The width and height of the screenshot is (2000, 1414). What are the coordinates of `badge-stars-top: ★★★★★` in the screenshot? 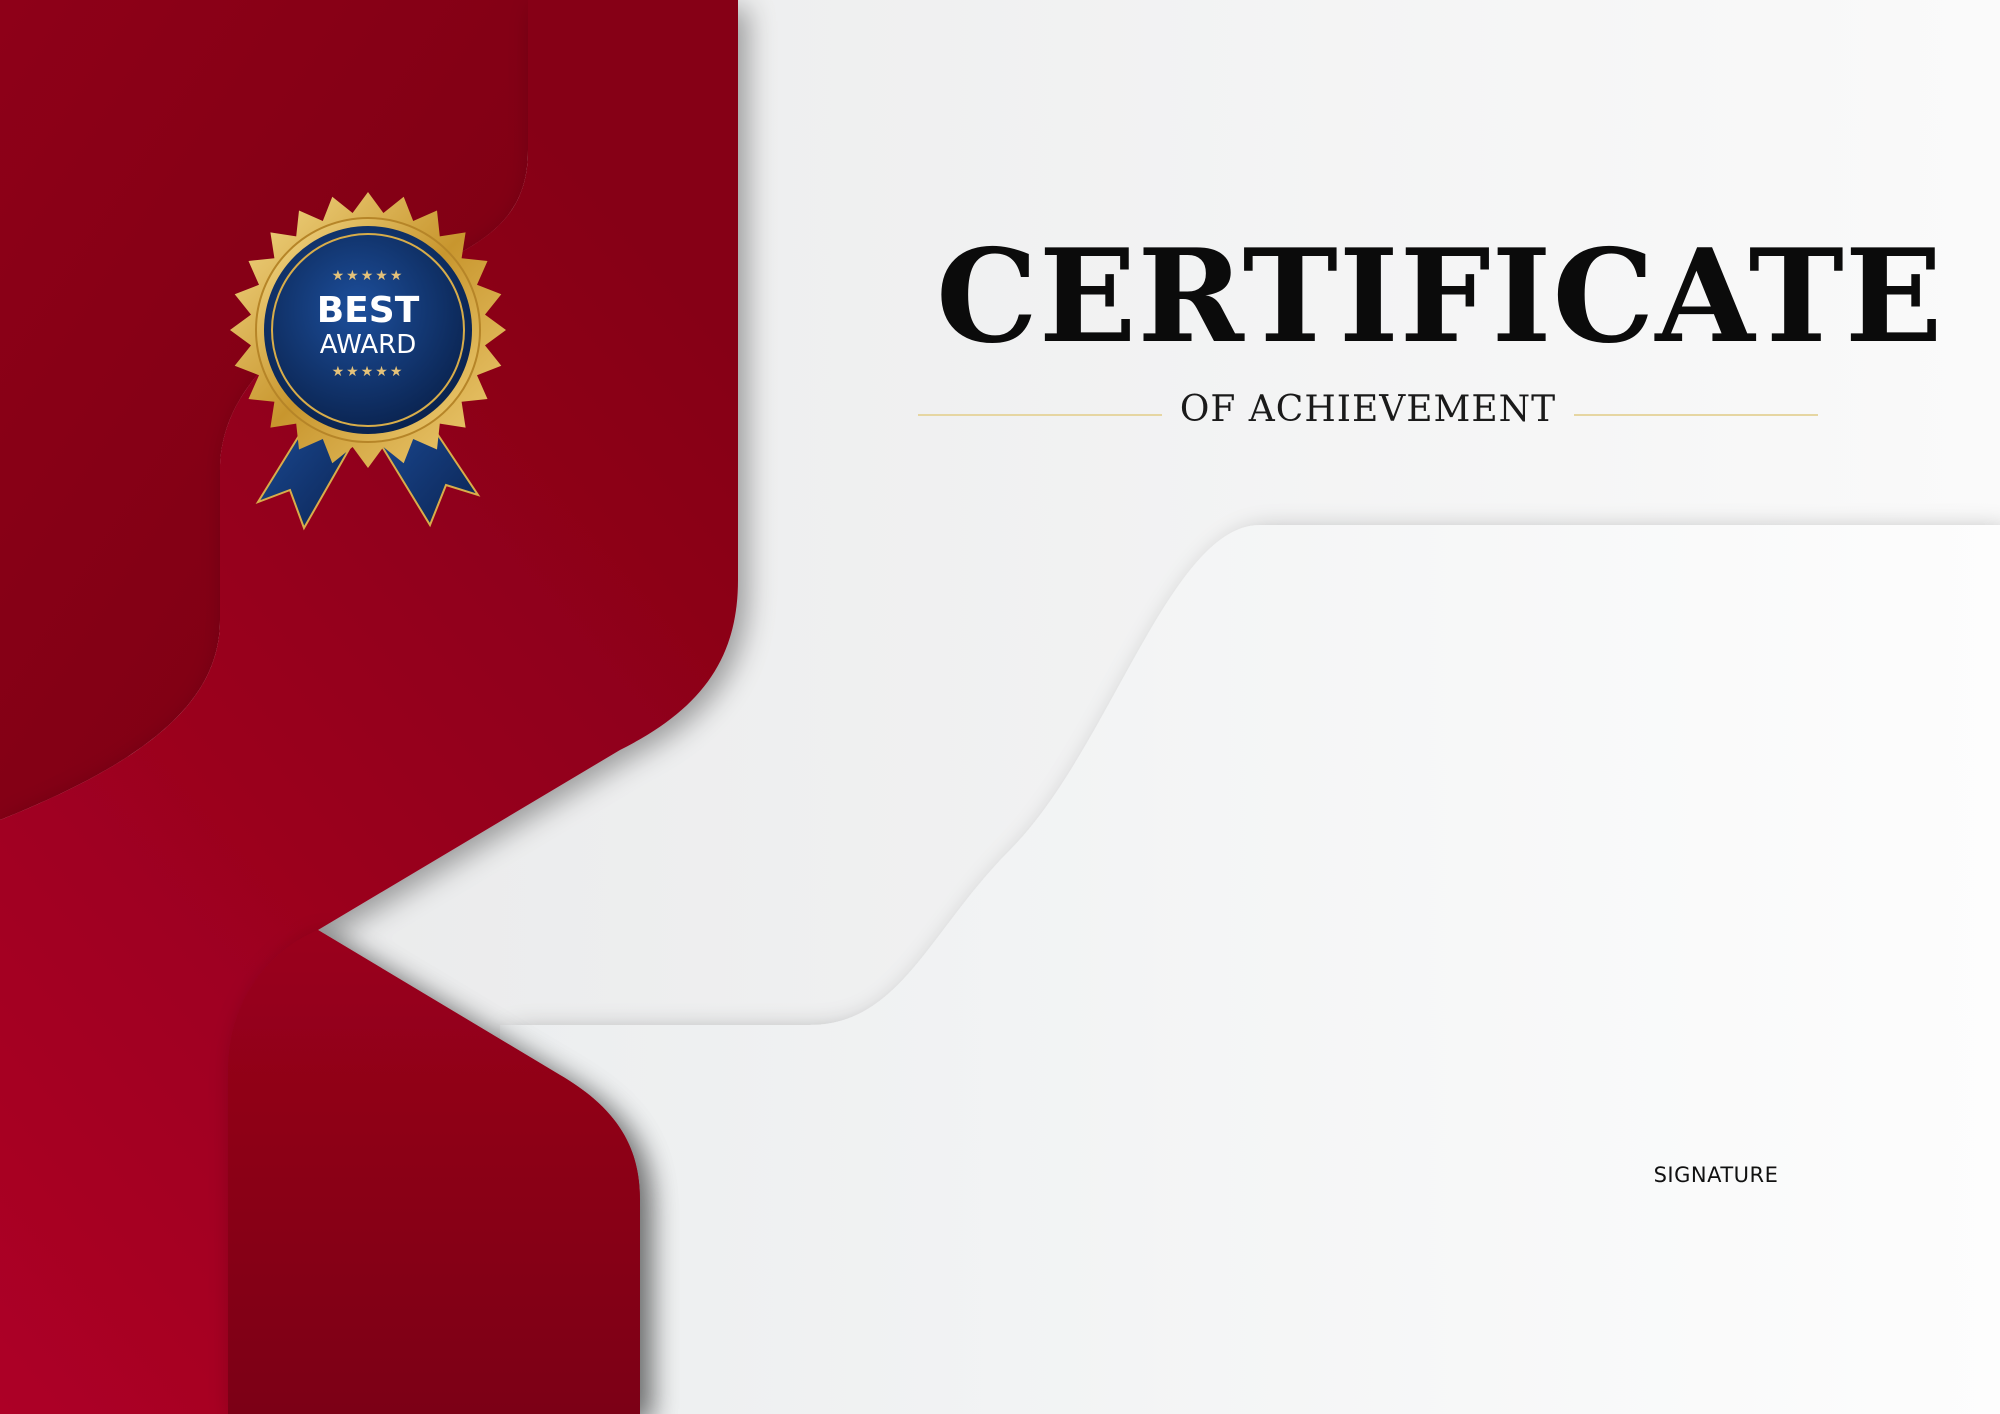 It's located at (368, 276).